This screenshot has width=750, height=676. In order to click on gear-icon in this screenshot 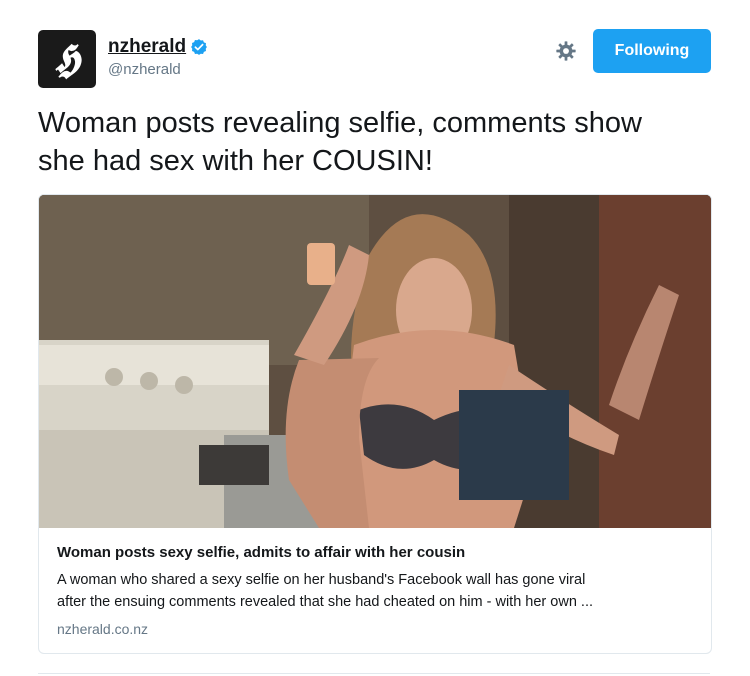, I will do `click(566, 51)`.